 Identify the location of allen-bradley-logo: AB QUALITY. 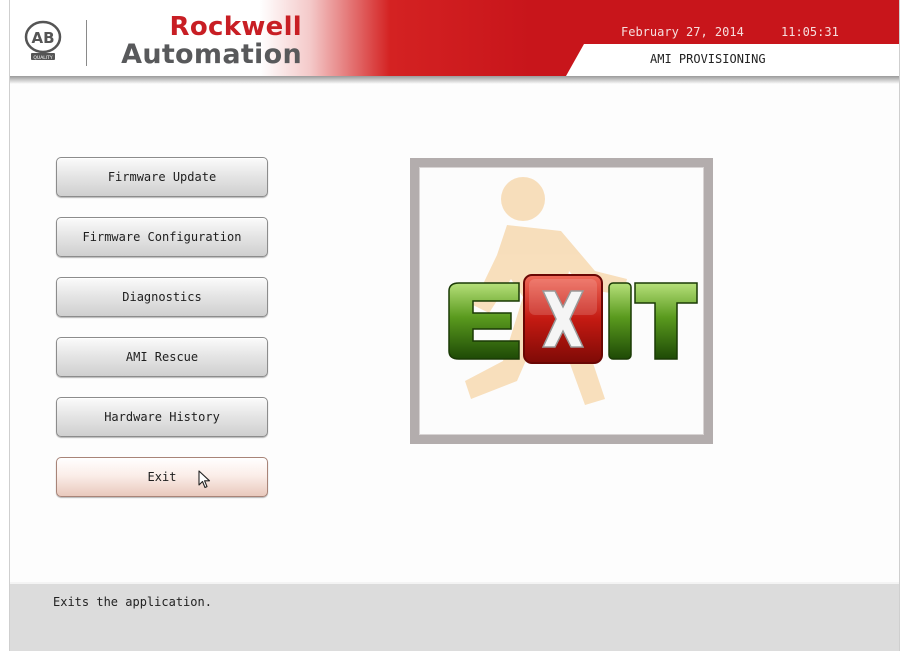
(43, 40).